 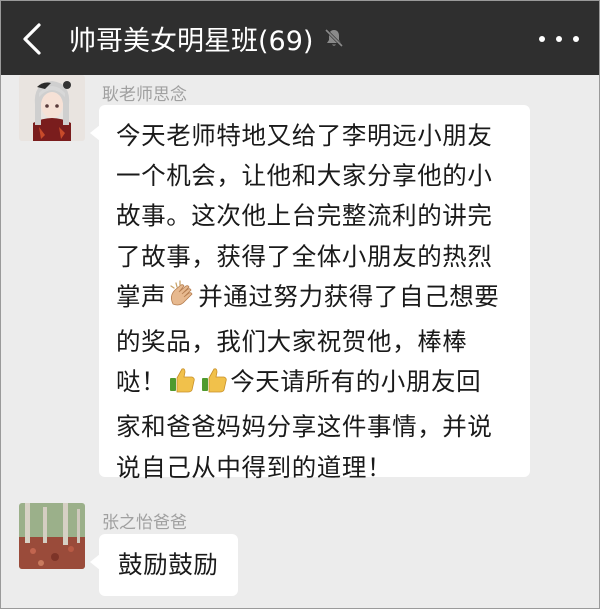 What do you see at coordinates (356, 382) in the screenshot?
I see `message-text: 今天请所有的小朋友回` at bounding box center [356, 382].